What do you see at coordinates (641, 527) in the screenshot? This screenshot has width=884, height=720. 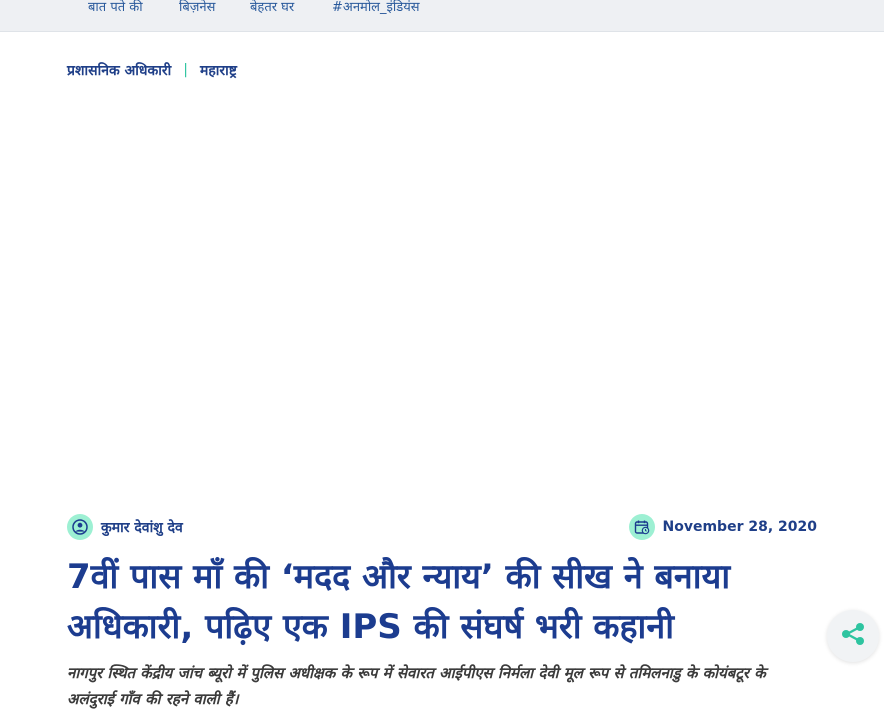 I see `calendar-icon` at bounding box center [641, 527].